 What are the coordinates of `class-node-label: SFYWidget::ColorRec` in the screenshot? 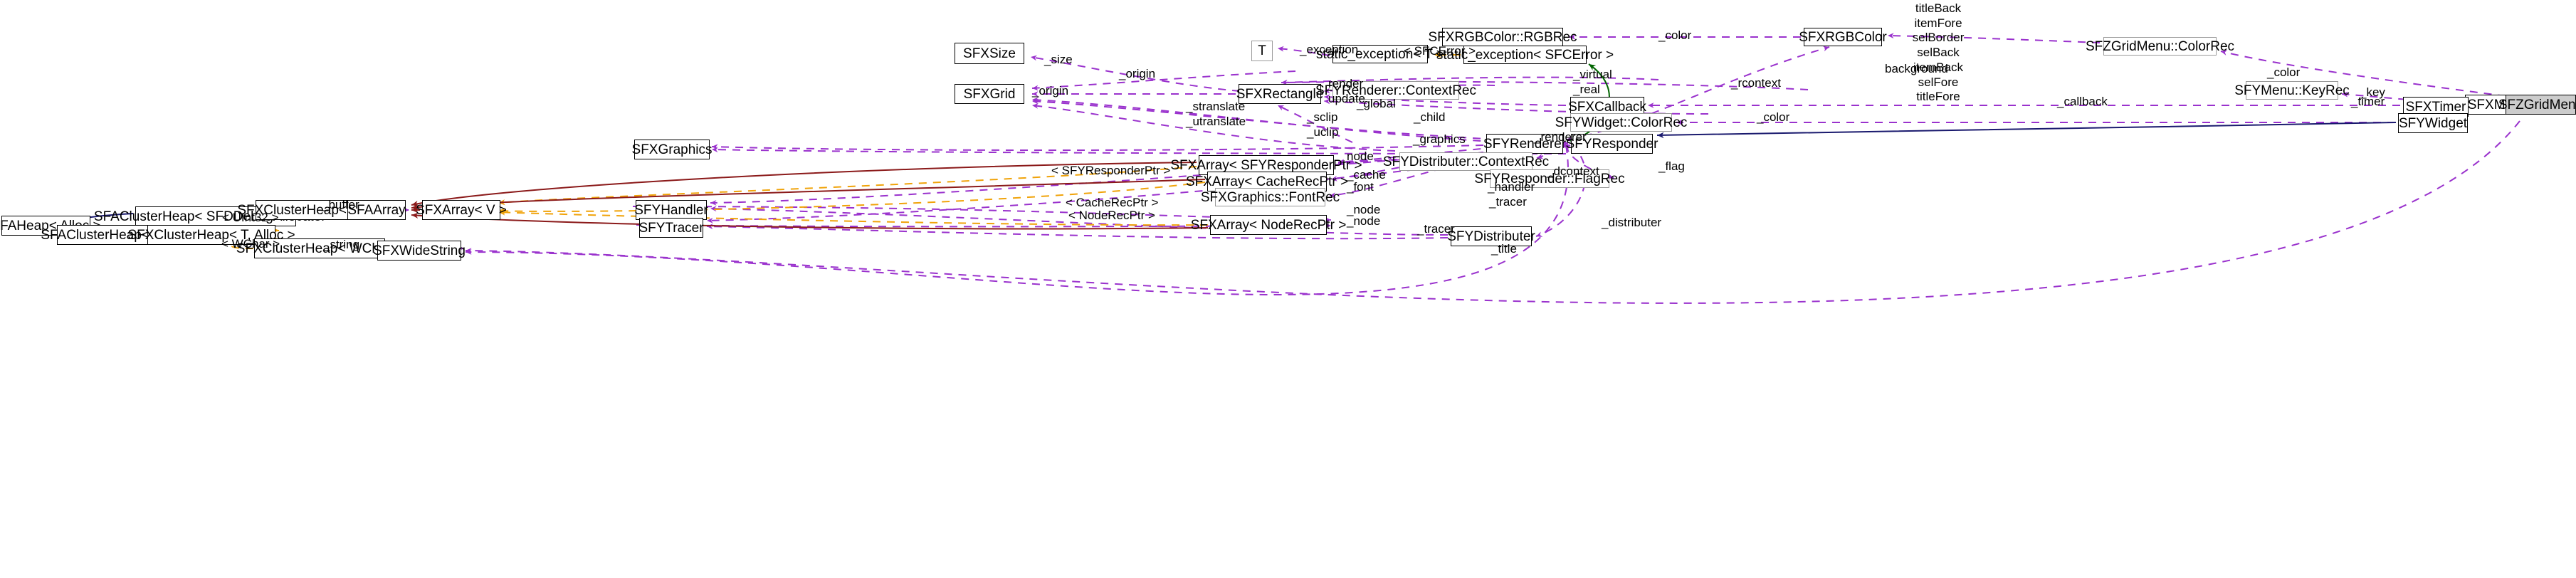 It's located at (1621, 122).